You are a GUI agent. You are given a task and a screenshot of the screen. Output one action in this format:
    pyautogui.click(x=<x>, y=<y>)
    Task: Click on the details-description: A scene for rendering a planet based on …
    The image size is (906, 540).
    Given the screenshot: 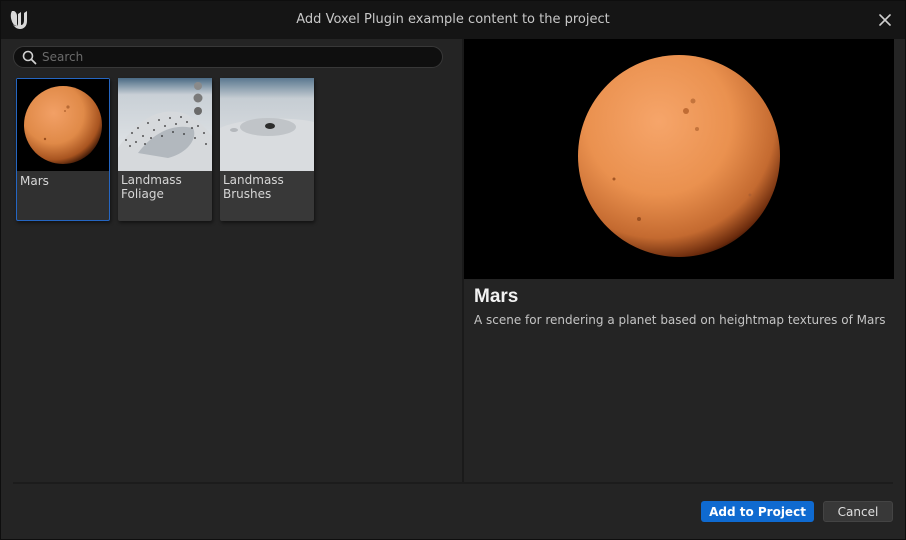 What is the action you would take?
    pyautogui.click(x=680, y=320)
    